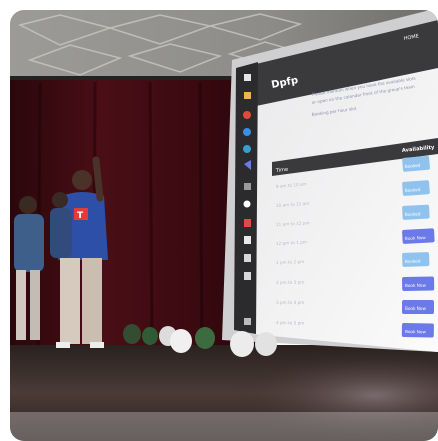  Describe the element at coordinates (290, 322) in the screenshot. I see `row-time: 4 pm to 5 pm` at that location.